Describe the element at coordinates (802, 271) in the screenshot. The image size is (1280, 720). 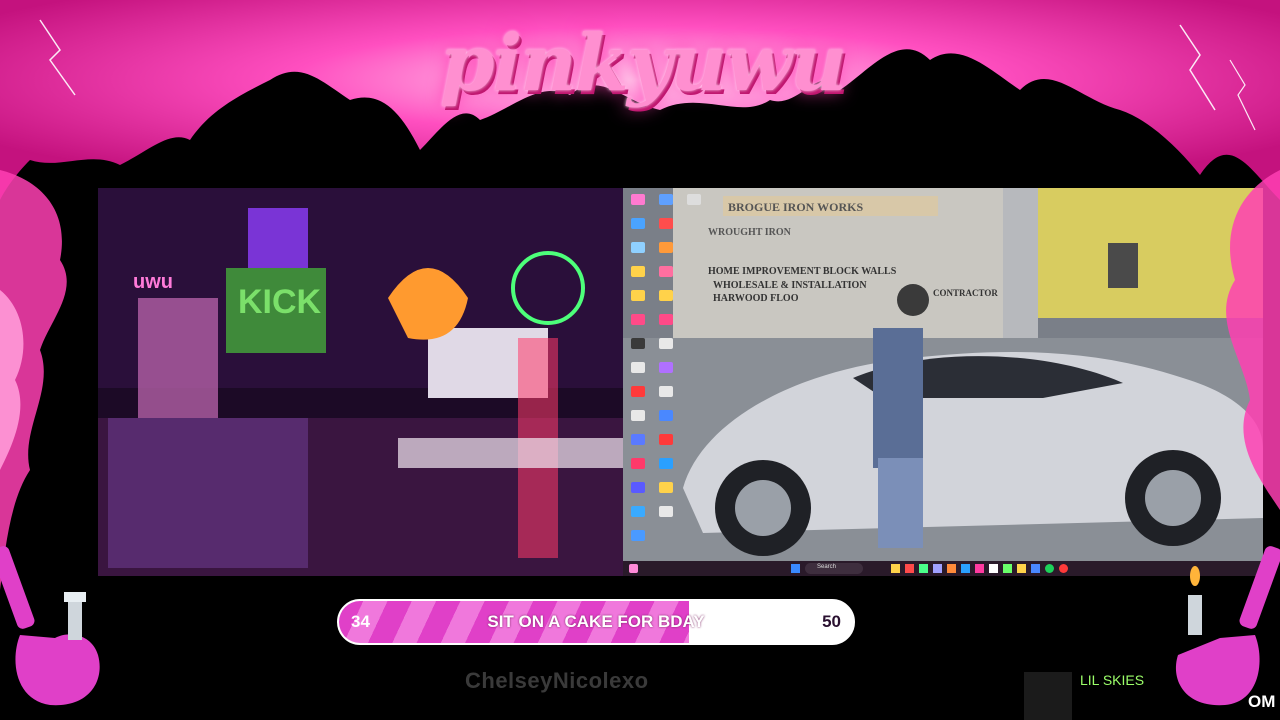
I see `sign-line3: HOME IMPROVEMENT BLOCK WALLS` at that location.